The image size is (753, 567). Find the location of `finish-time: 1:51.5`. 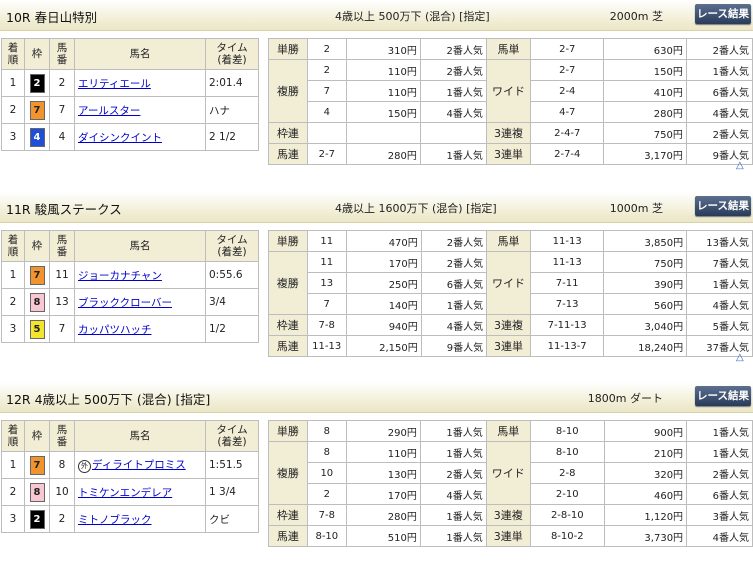

finish-time: 1:51.5 is located at coordinates (232, 465).